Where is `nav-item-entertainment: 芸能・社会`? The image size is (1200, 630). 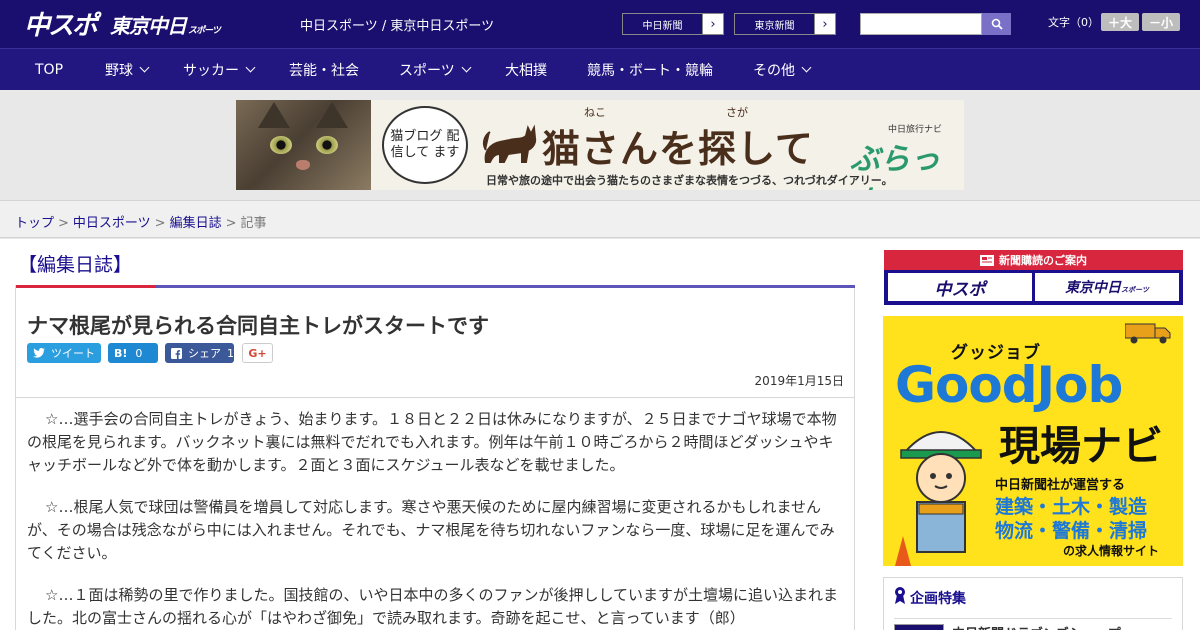 nav-item-entertainment: 芸能・社会 is located at coordinates (324, 70).